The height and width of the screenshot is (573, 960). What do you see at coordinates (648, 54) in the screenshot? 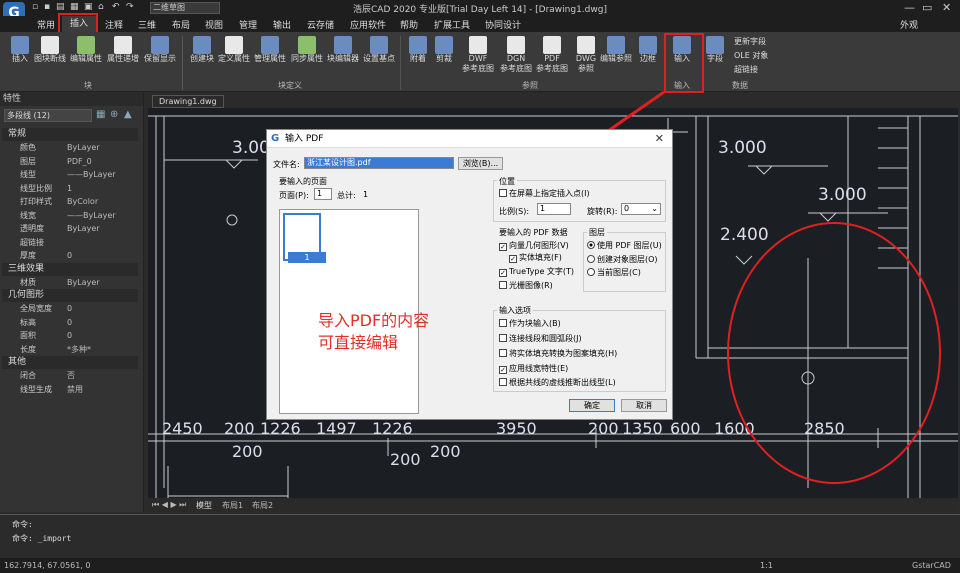
I see `frame-button: 边框` at bounding box center [648, 54].